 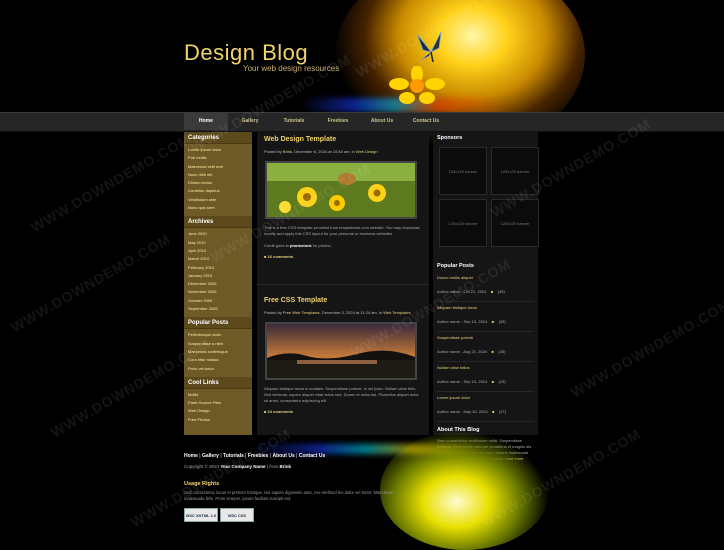 What do you see at coordinates (338, 121) in the screenshot?
I see `nav-freebies: Freebies` at bounding box center [338, 121].